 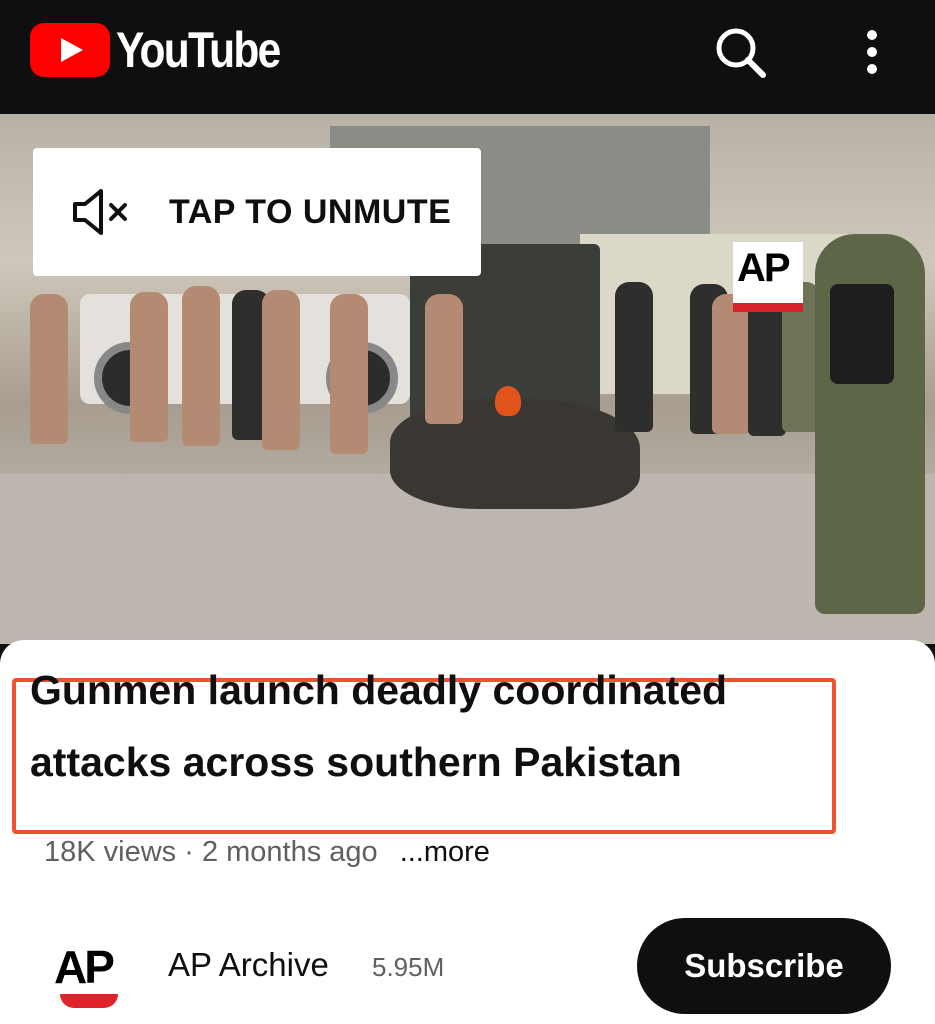 What do you see at coordinates (467, 57) in the screenshot?
I see `top-app-bar: YouTube` at bounding box center [467, 57].